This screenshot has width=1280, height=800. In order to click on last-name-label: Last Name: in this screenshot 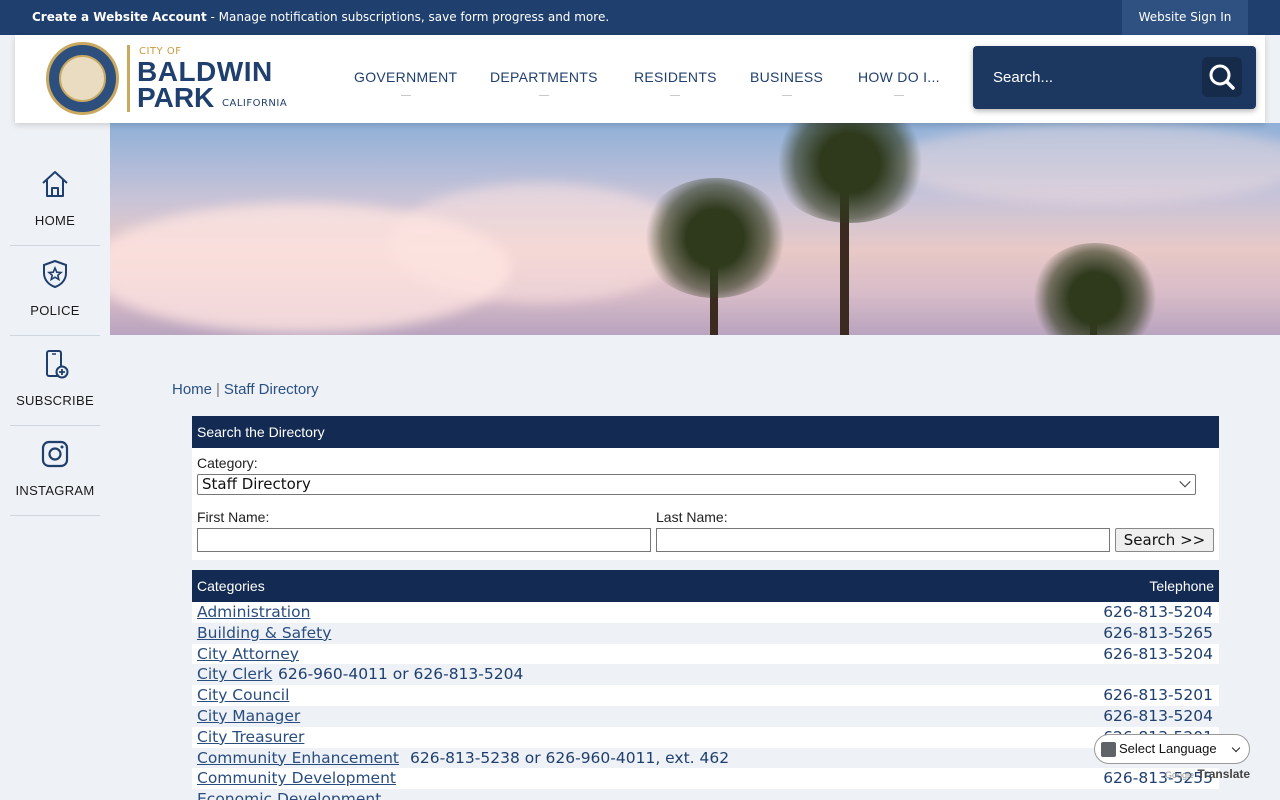, I will do `click(692, 517)`.